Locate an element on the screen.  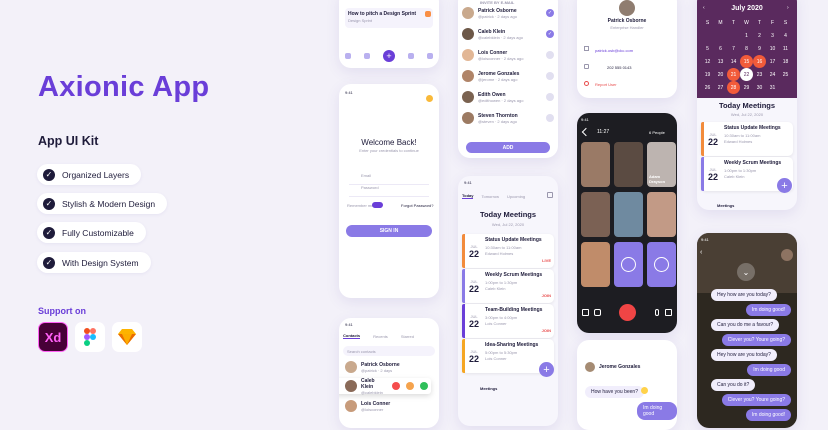
calendar-day: 30 is located at coordinates (759, 87).